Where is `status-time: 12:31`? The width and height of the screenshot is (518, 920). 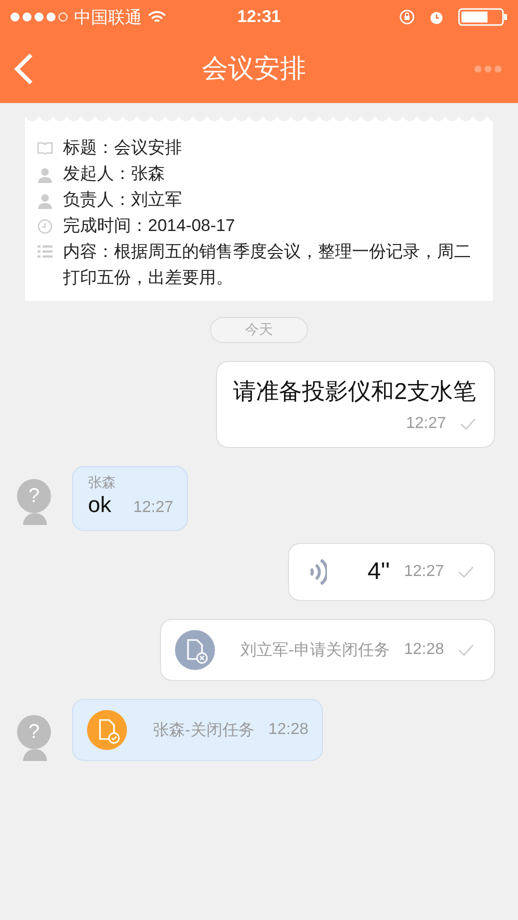
status-time: 12:31 is located at coordinates (259, 17).